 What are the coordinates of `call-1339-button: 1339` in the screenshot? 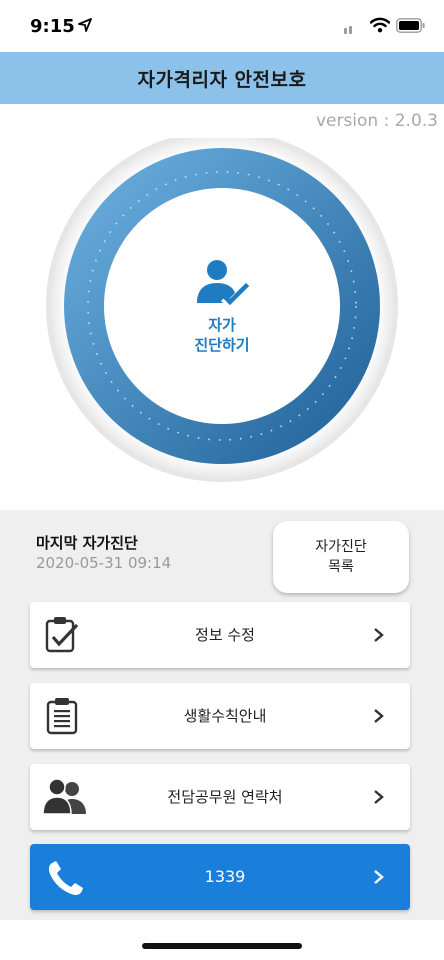 It's located at (220, 877).